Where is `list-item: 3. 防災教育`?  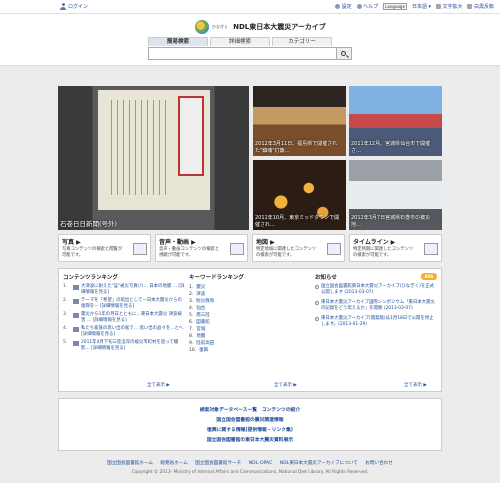
list-item: 3. 防災教育 is located at coordinates (249, 301).